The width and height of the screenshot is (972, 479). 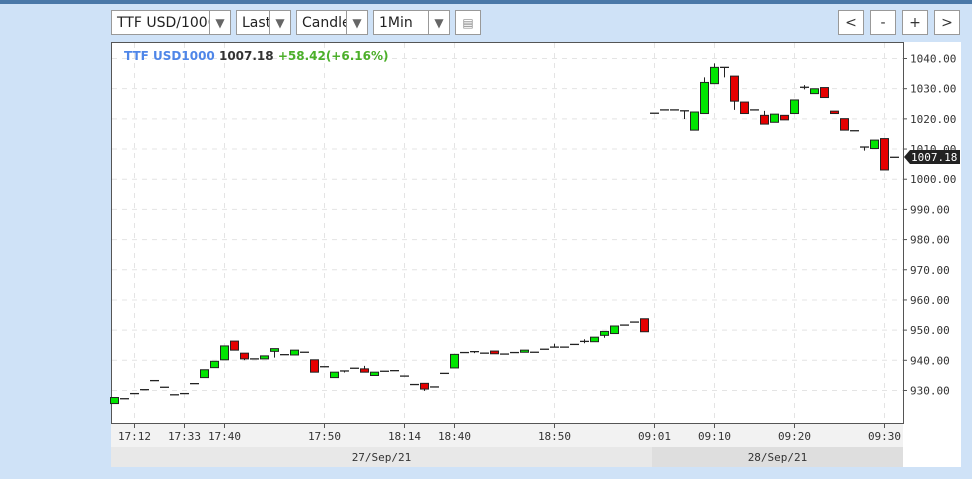 What do you see at coordinates (933, 179) in the screenshot?
I see `y-tick-label: 1000.00` at bounding box center [933, 179].